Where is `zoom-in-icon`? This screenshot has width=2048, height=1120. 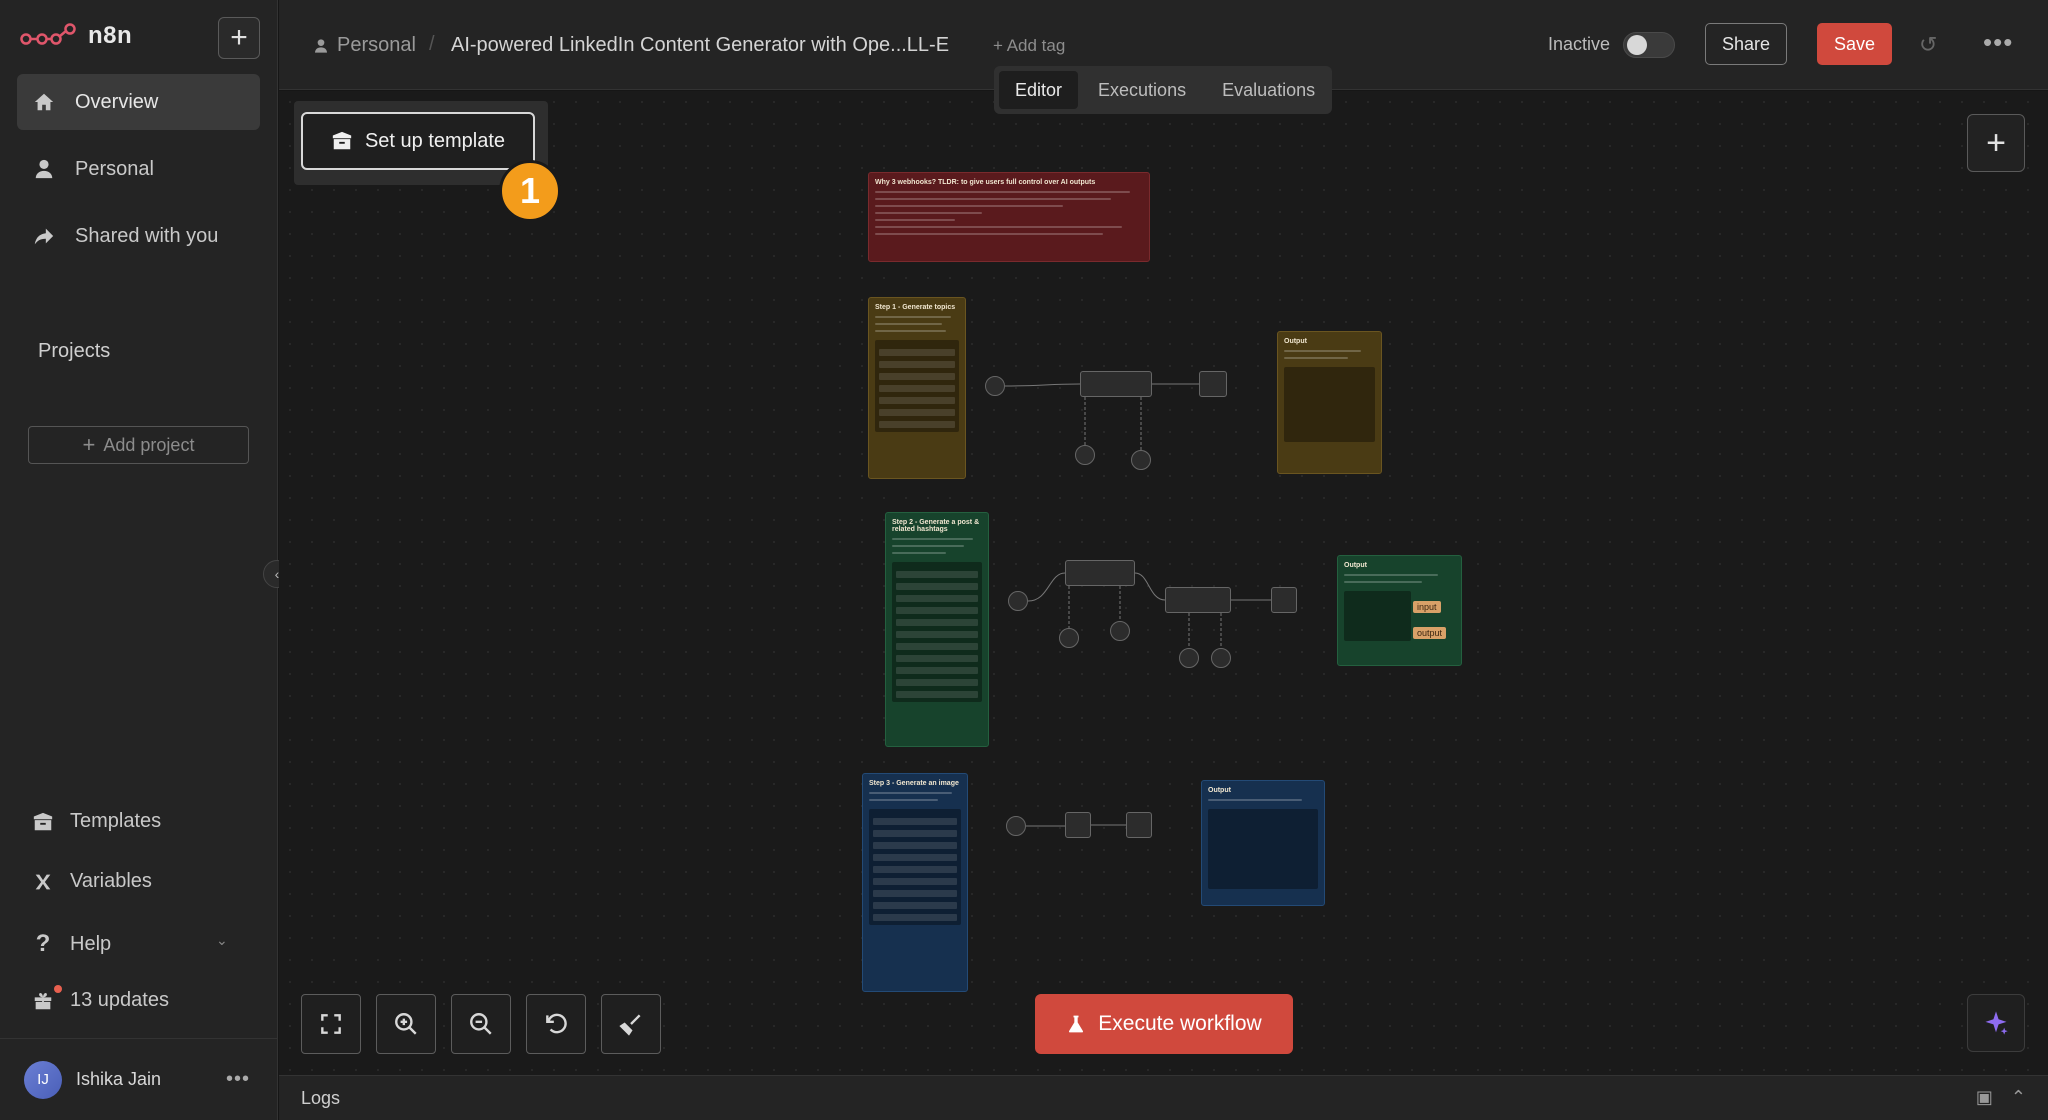
zoom-in-icon is located at coordinates (406, 1024).